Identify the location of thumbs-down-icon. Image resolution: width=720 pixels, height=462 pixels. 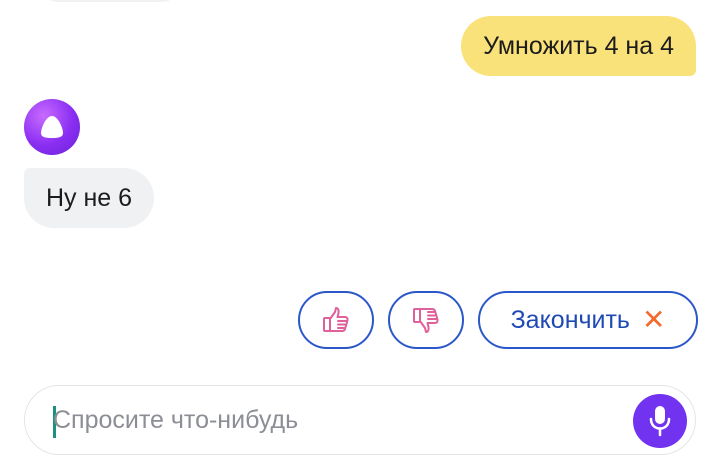
(426, 320).